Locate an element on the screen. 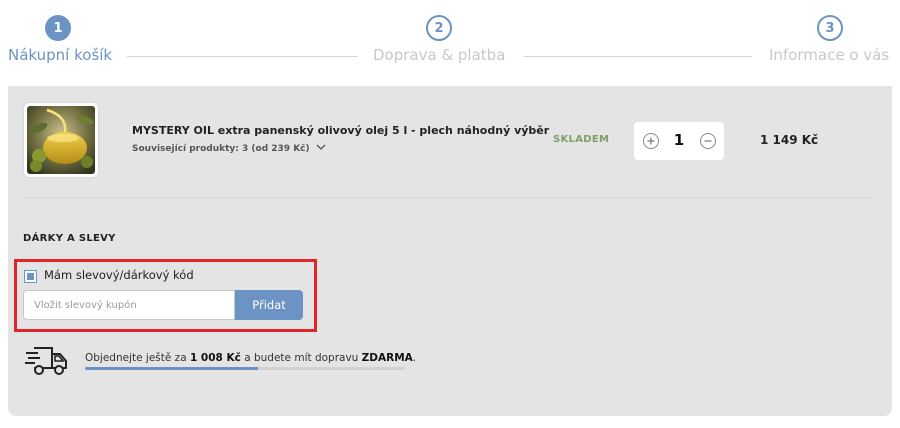 The width and height of the screenshot is (900, 428). free-shipping-text-start: Objednejte ještě za is located at coordinates (137, 358).